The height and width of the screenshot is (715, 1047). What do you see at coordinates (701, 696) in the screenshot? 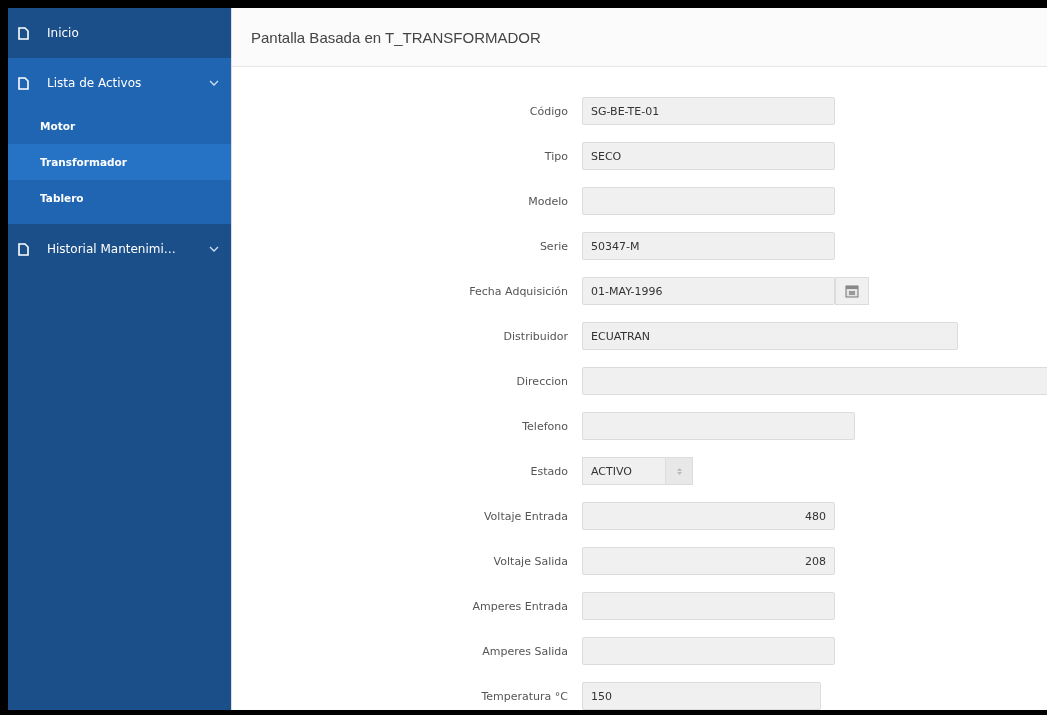
I see `input-field: 150` at bounding box center [701, 696].